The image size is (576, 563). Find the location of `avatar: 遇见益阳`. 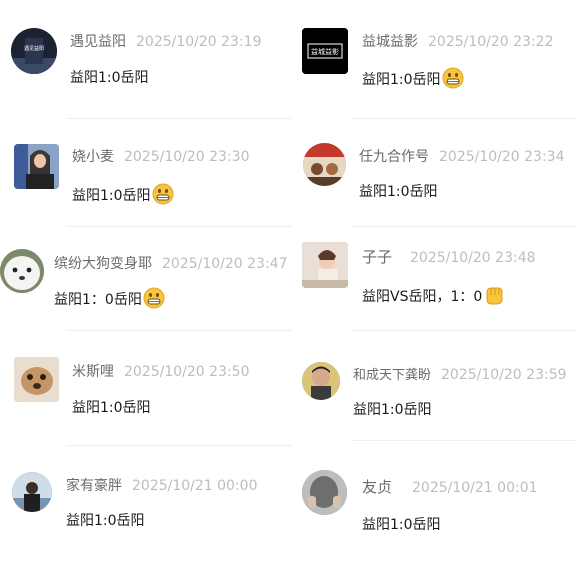

avatar: 遇见益阳 is located at coordinates (34, 51).